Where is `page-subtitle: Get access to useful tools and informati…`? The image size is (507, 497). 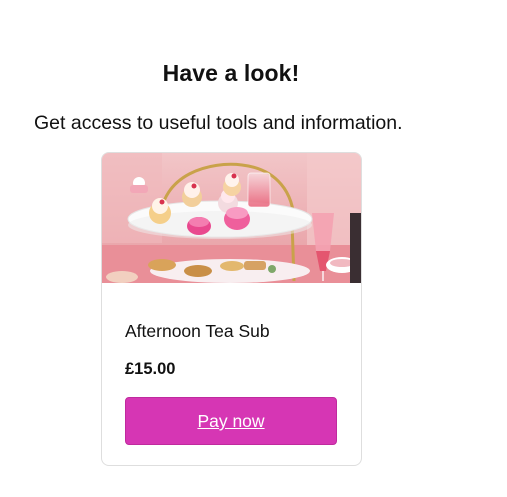 page-subtitle: Get access to useful tools and informati… is located at coordinates (218, 123).